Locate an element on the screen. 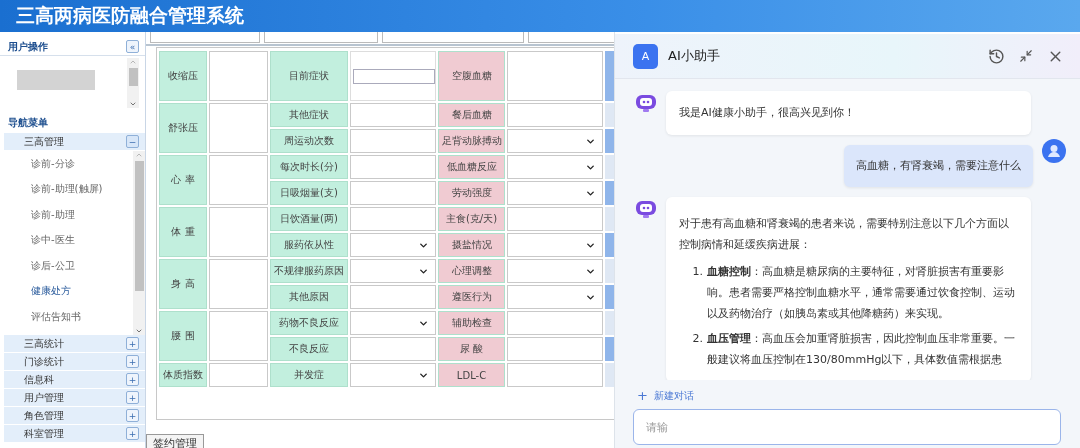 The width and height of the screenshot is (1080, 448). field-label: 主食(克/天) is located at coordinates (471, 219).